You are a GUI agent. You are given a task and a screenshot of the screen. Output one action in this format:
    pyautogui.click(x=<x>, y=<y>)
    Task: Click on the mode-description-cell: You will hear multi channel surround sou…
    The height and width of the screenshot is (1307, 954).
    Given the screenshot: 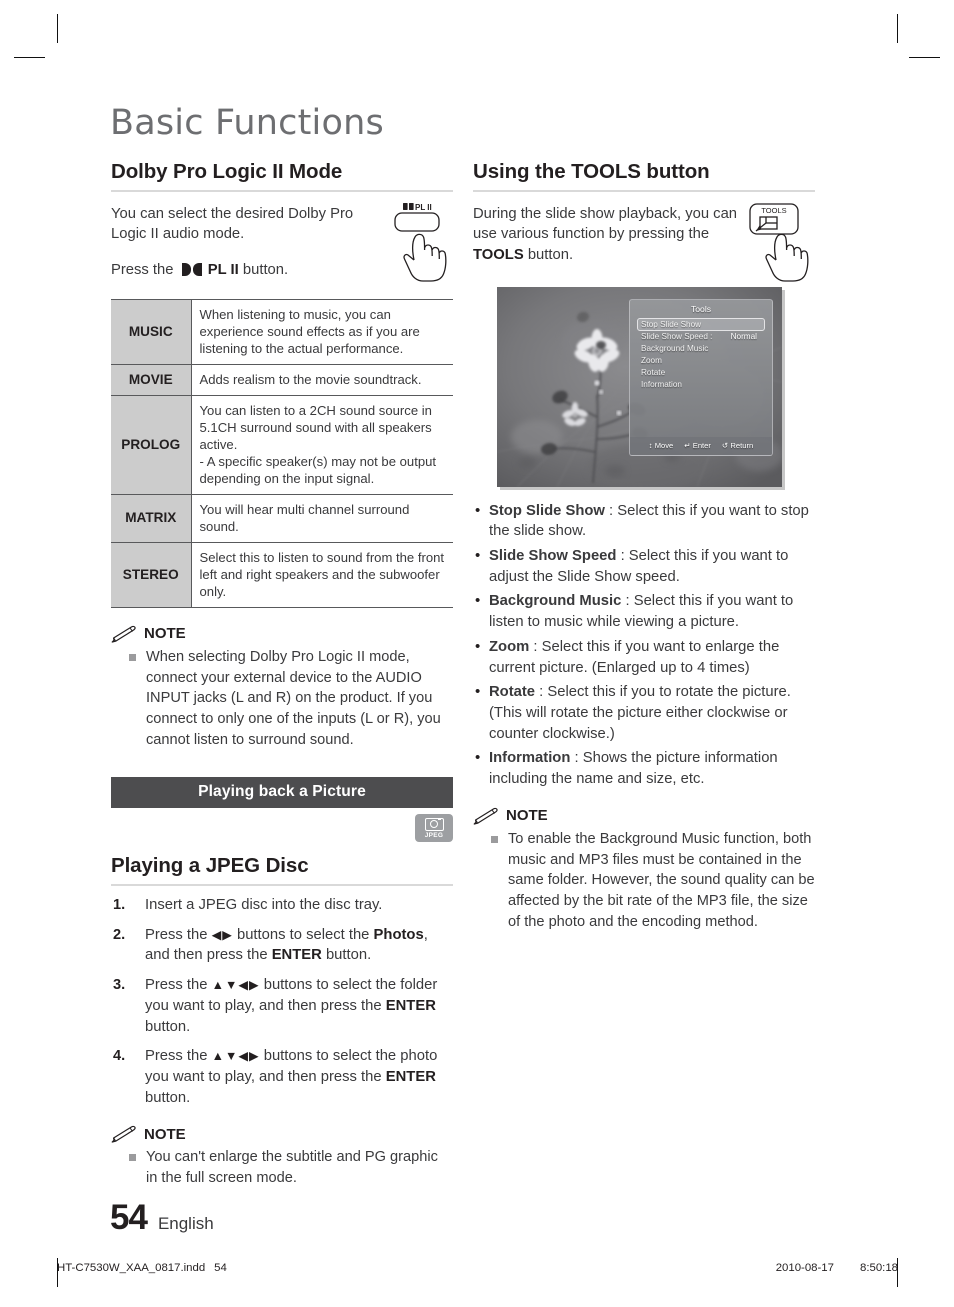 What is the action you would take?
    pyautogui.click(x=322, y=518)
    